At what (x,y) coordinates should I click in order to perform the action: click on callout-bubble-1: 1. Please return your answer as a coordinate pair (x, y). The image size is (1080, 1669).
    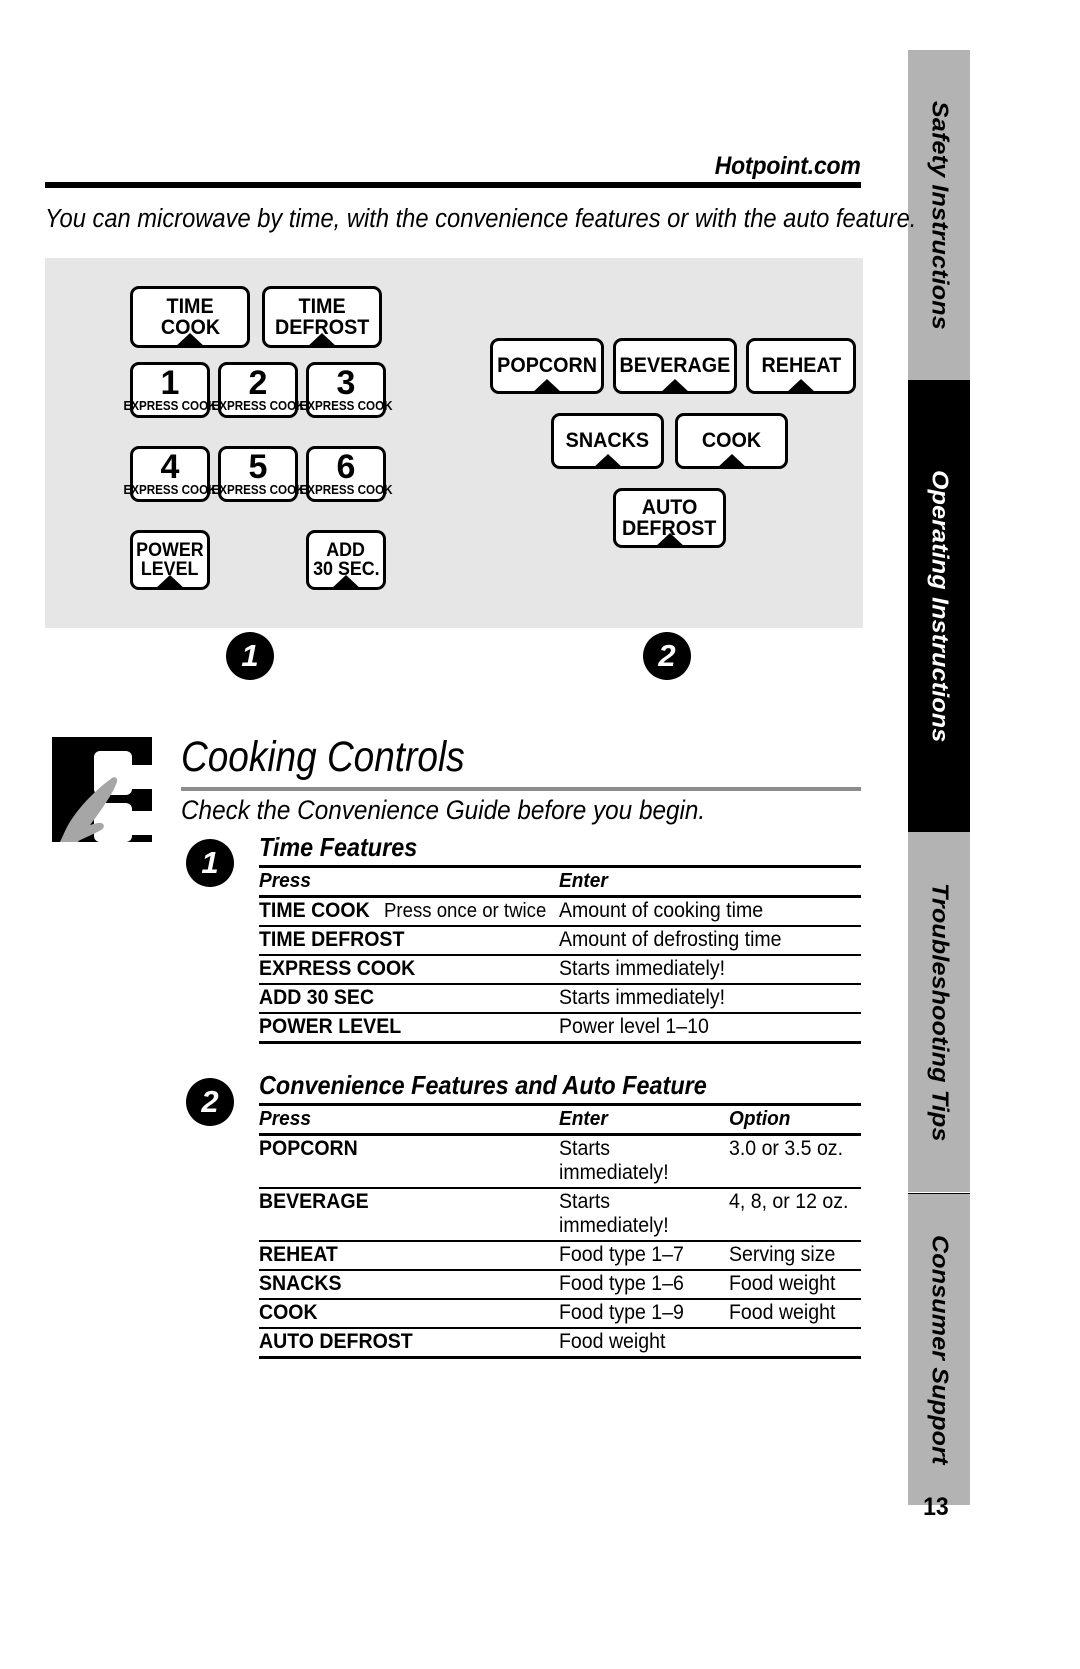
    Looking at the image, I should click on (250, 656).